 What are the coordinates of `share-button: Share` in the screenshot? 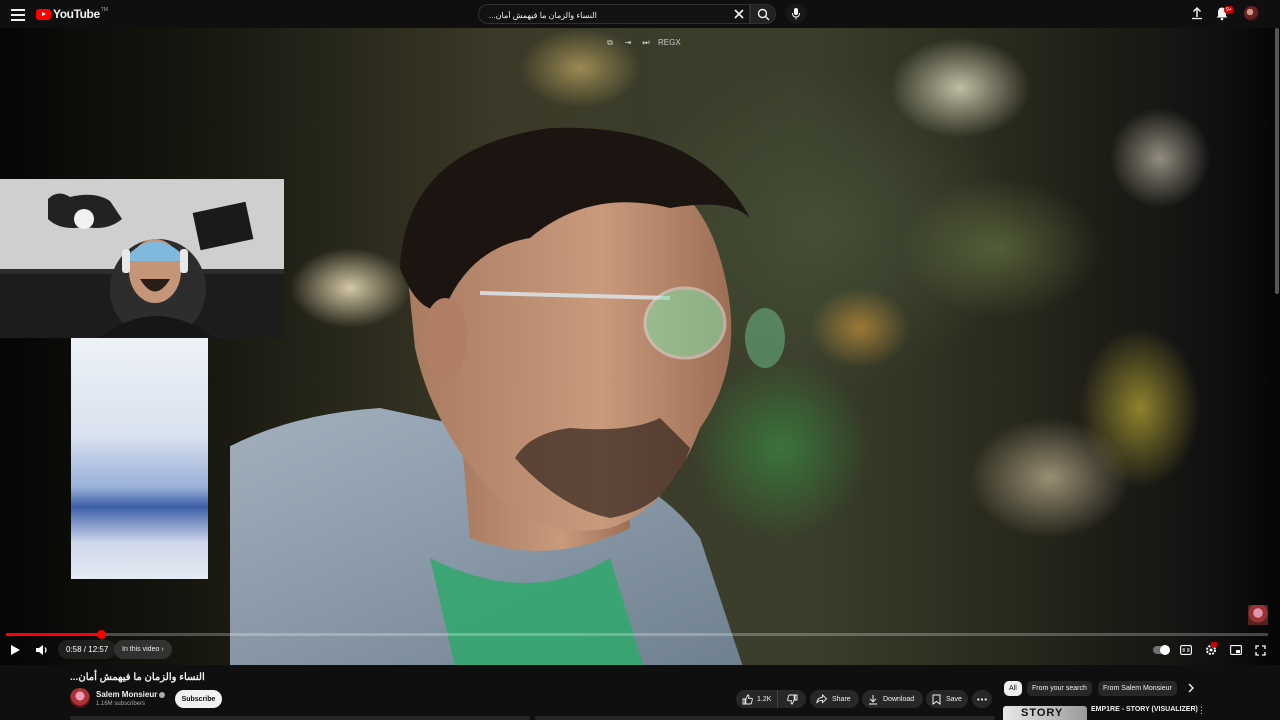 It's located at (834, 699).